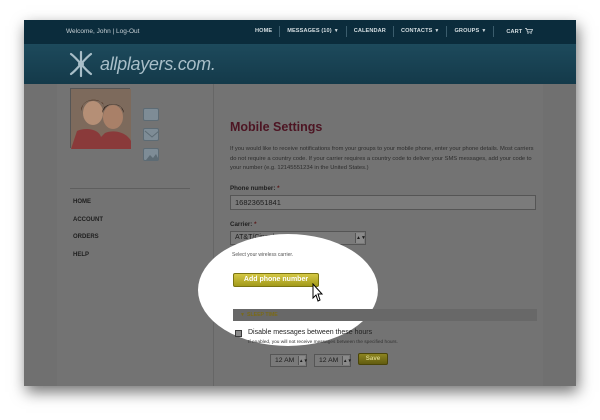 The height and width of the screenshot is (420, 600). I want to click on sleep-time-section-header: ▼ SLEEP TIME, so click(385, 315).